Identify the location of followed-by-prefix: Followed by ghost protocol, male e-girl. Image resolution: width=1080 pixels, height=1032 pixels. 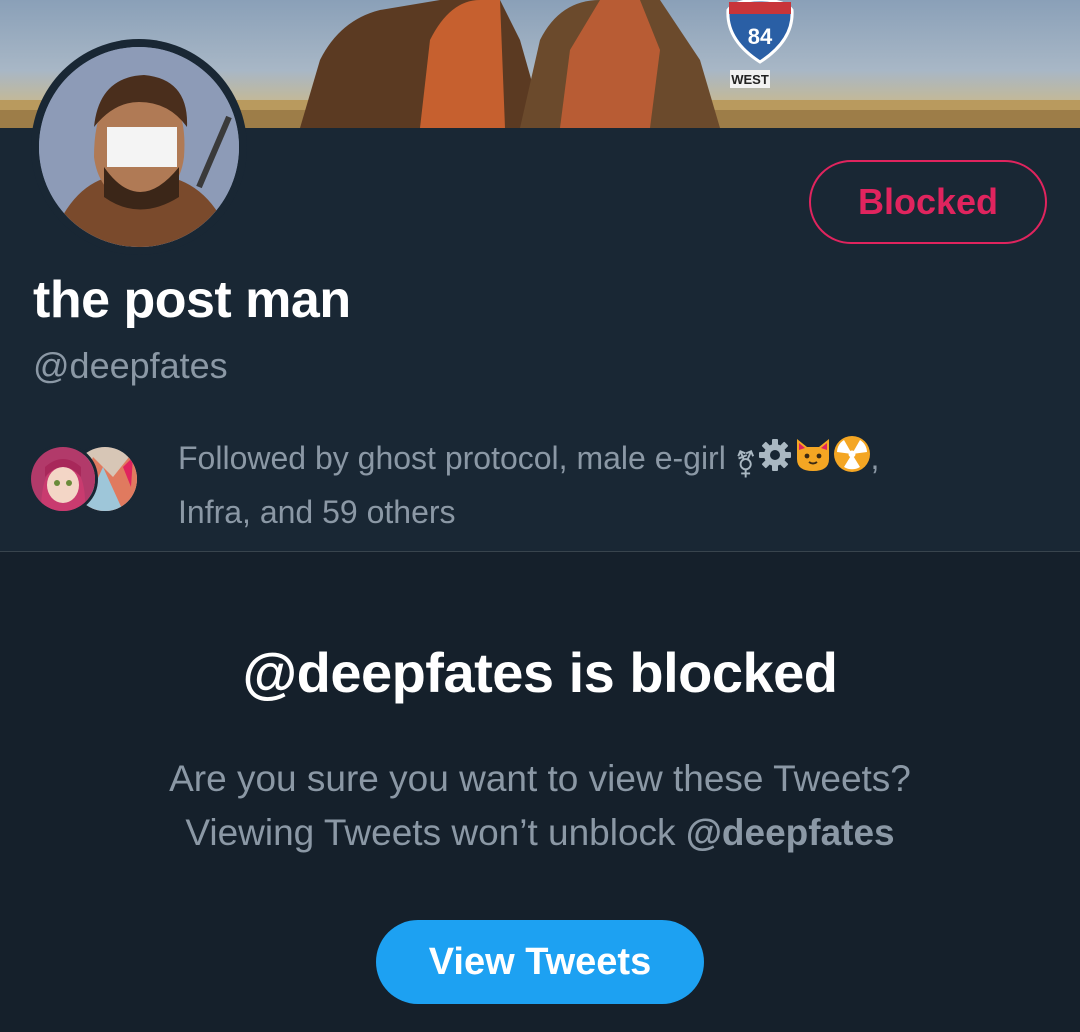
(456, 458).